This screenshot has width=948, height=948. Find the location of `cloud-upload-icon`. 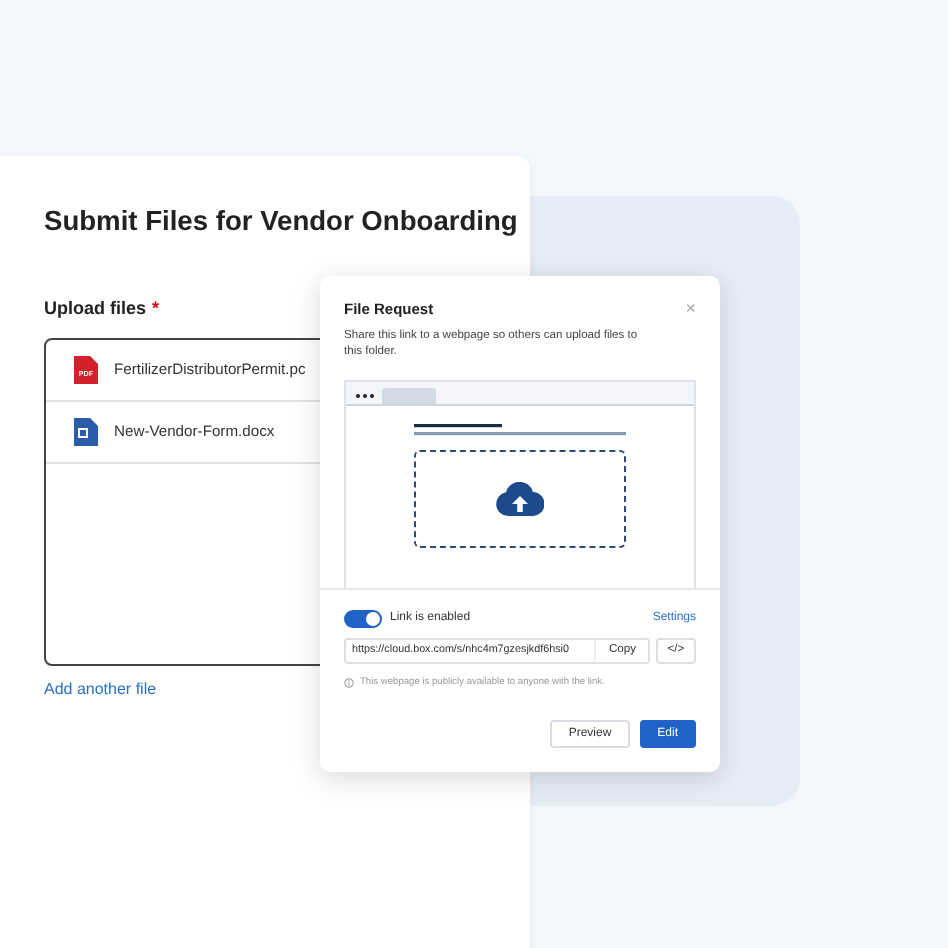

cloud-upload-icon is located at coordinates (520, 498).